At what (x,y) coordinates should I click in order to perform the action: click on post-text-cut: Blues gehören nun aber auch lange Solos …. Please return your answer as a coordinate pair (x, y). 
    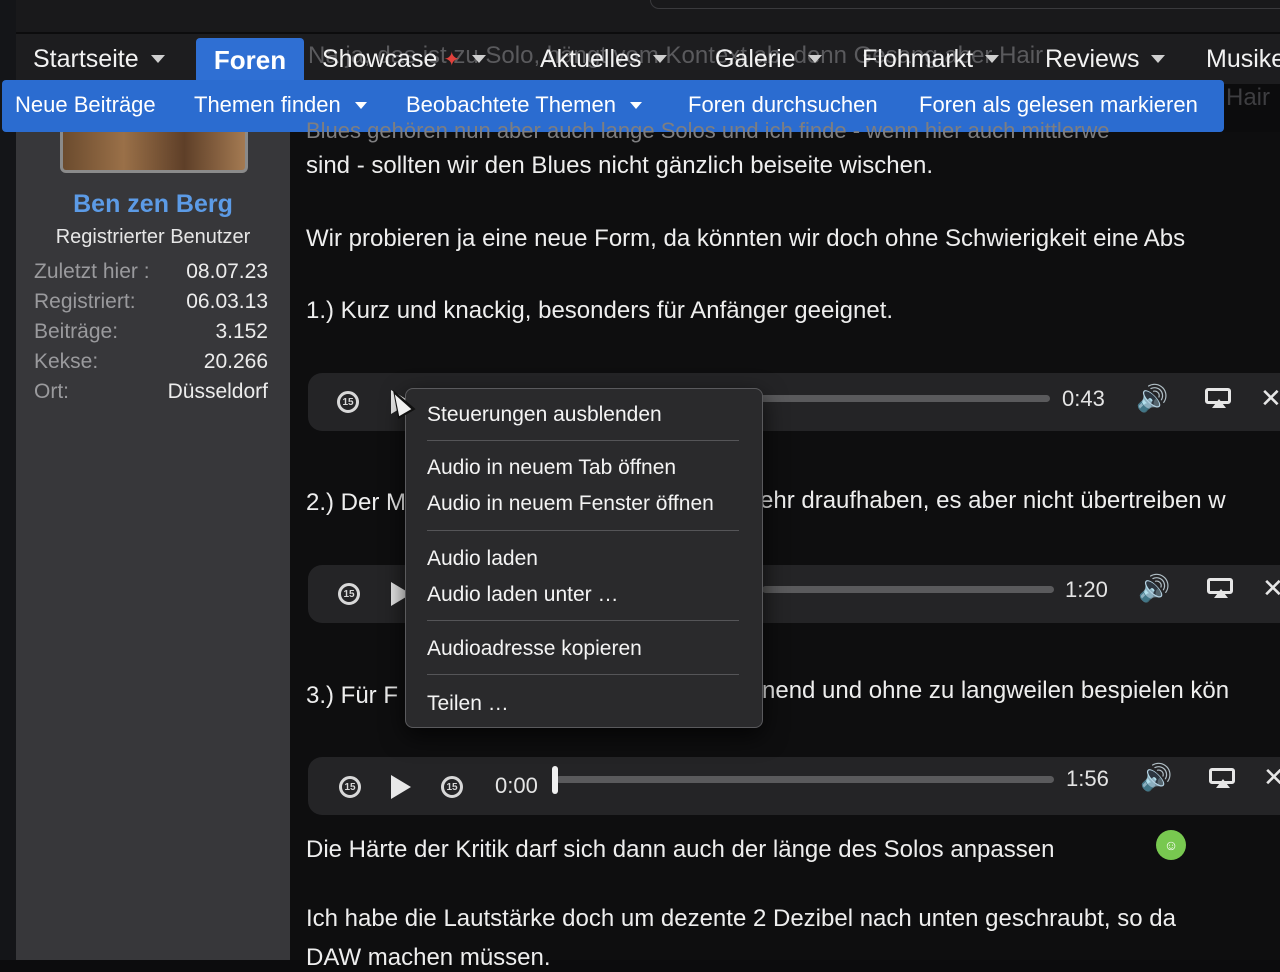
    Looking at the image, I should click on (708, 130).